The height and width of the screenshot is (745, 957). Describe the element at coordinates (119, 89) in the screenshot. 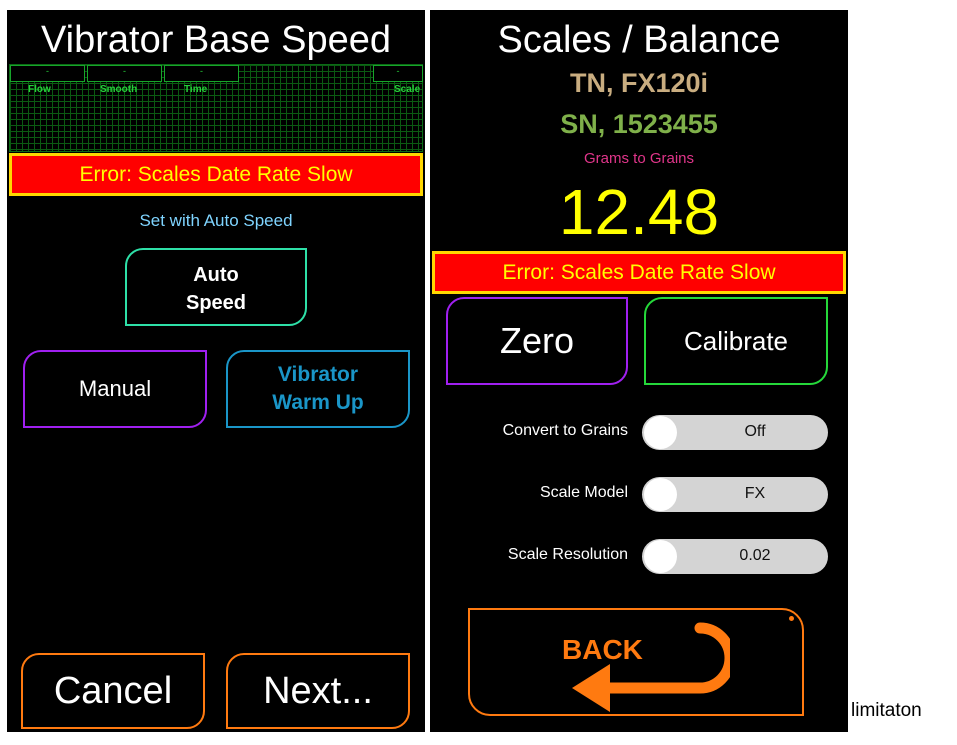

I see `smooth-label: Smooth` at that location.